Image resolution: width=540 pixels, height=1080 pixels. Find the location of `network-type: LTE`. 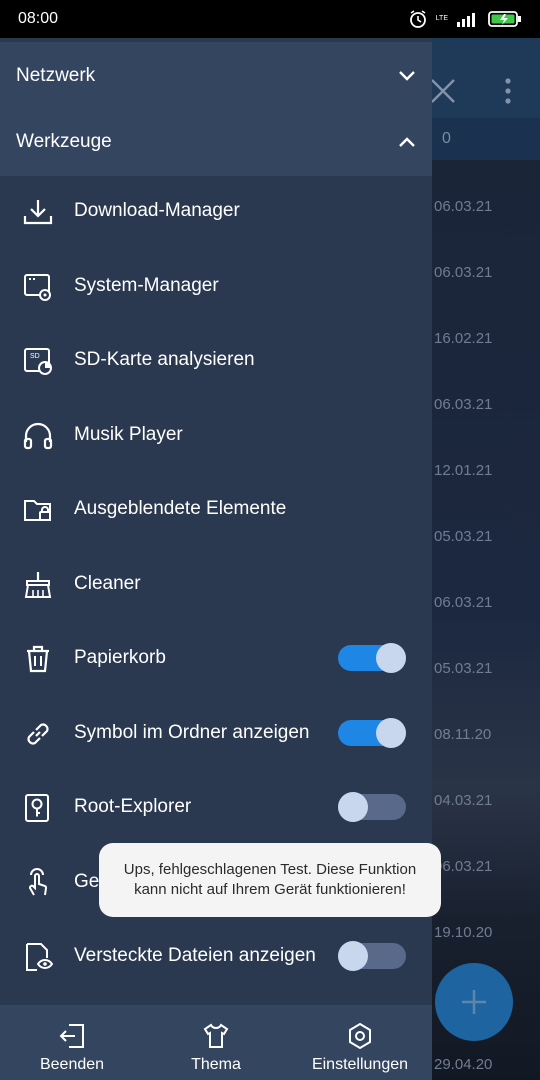

network-type: LTE is located at coordinates (441, 18).